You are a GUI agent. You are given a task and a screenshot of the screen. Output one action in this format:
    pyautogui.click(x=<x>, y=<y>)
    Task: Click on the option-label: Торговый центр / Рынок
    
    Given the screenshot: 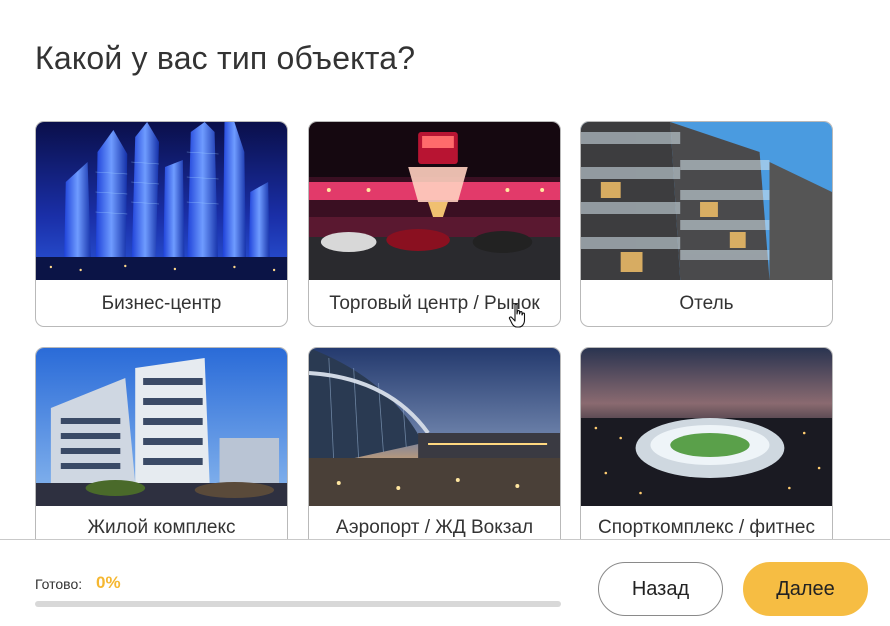 What is the action you would take?
    pyautogui.click(x=434, y=303)
    